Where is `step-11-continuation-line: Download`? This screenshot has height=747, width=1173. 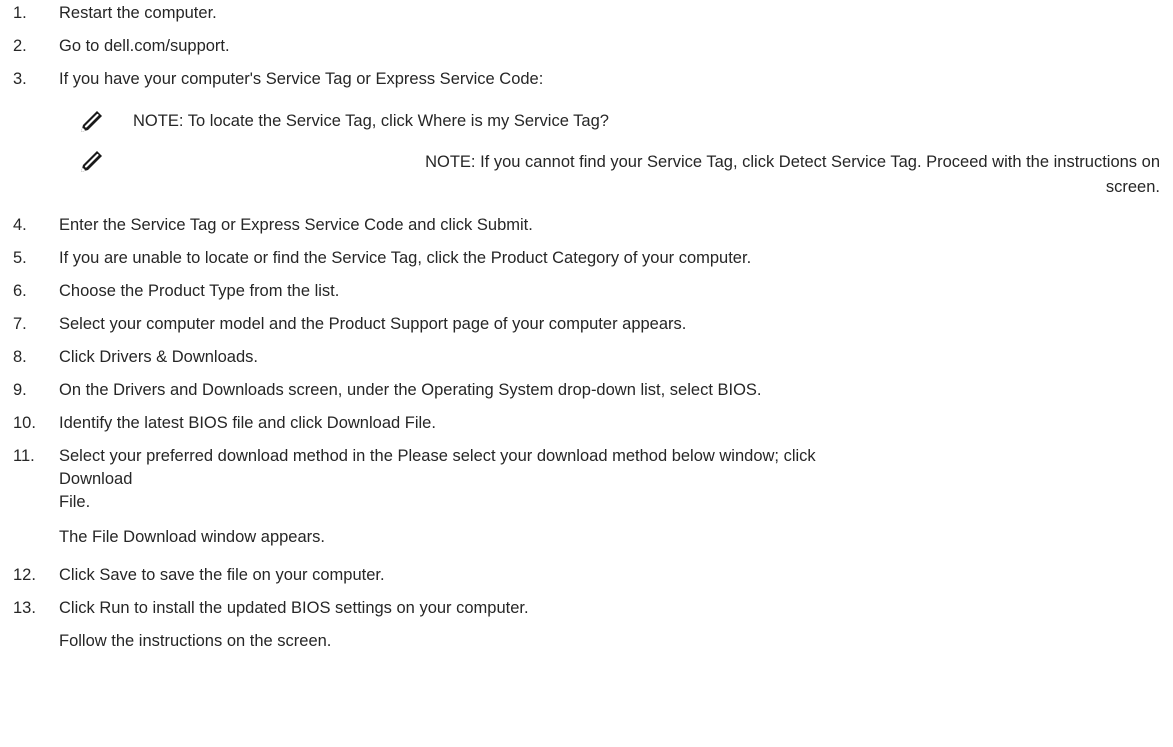
step-11-continuation-line: Download is located at coordinates (96, 479).